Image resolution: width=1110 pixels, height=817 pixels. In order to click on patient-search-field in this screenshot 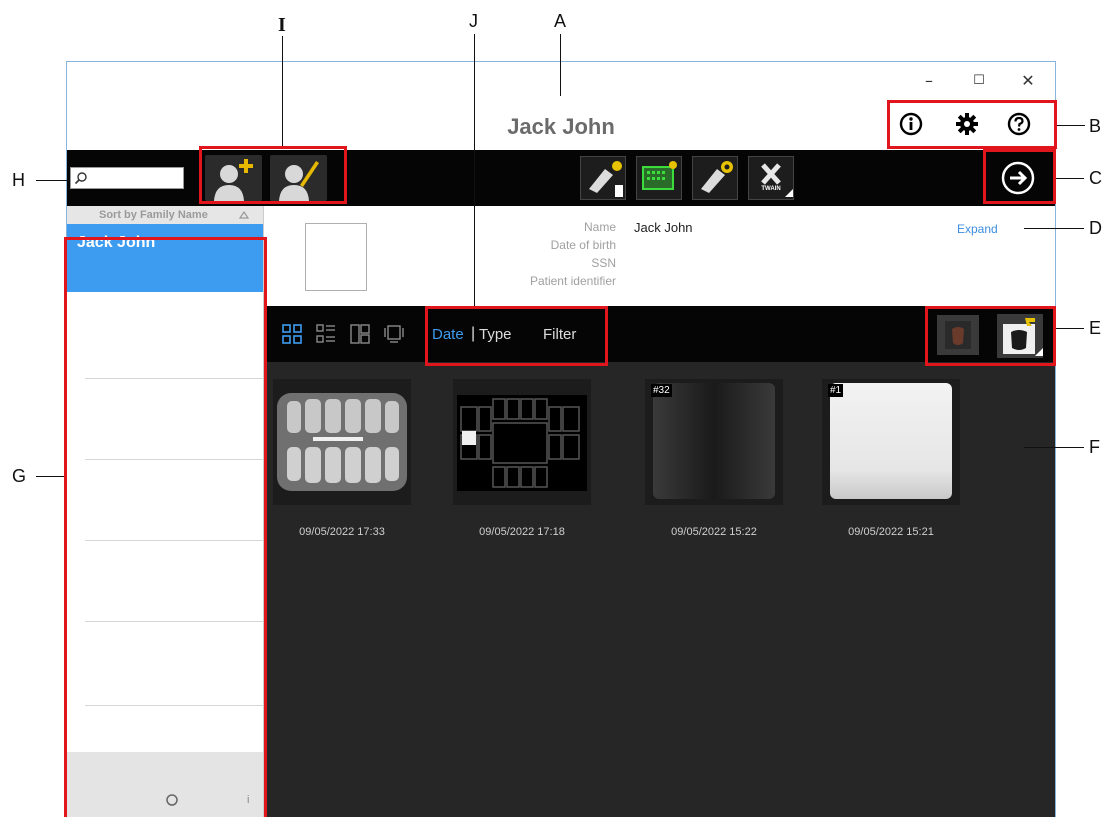, I will do `click(127, 178)`.